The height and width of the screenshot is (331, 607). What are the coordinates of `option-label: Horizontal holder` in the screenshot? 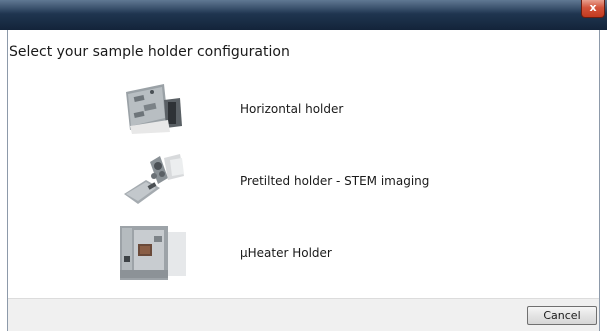 It's located at (292, 109).